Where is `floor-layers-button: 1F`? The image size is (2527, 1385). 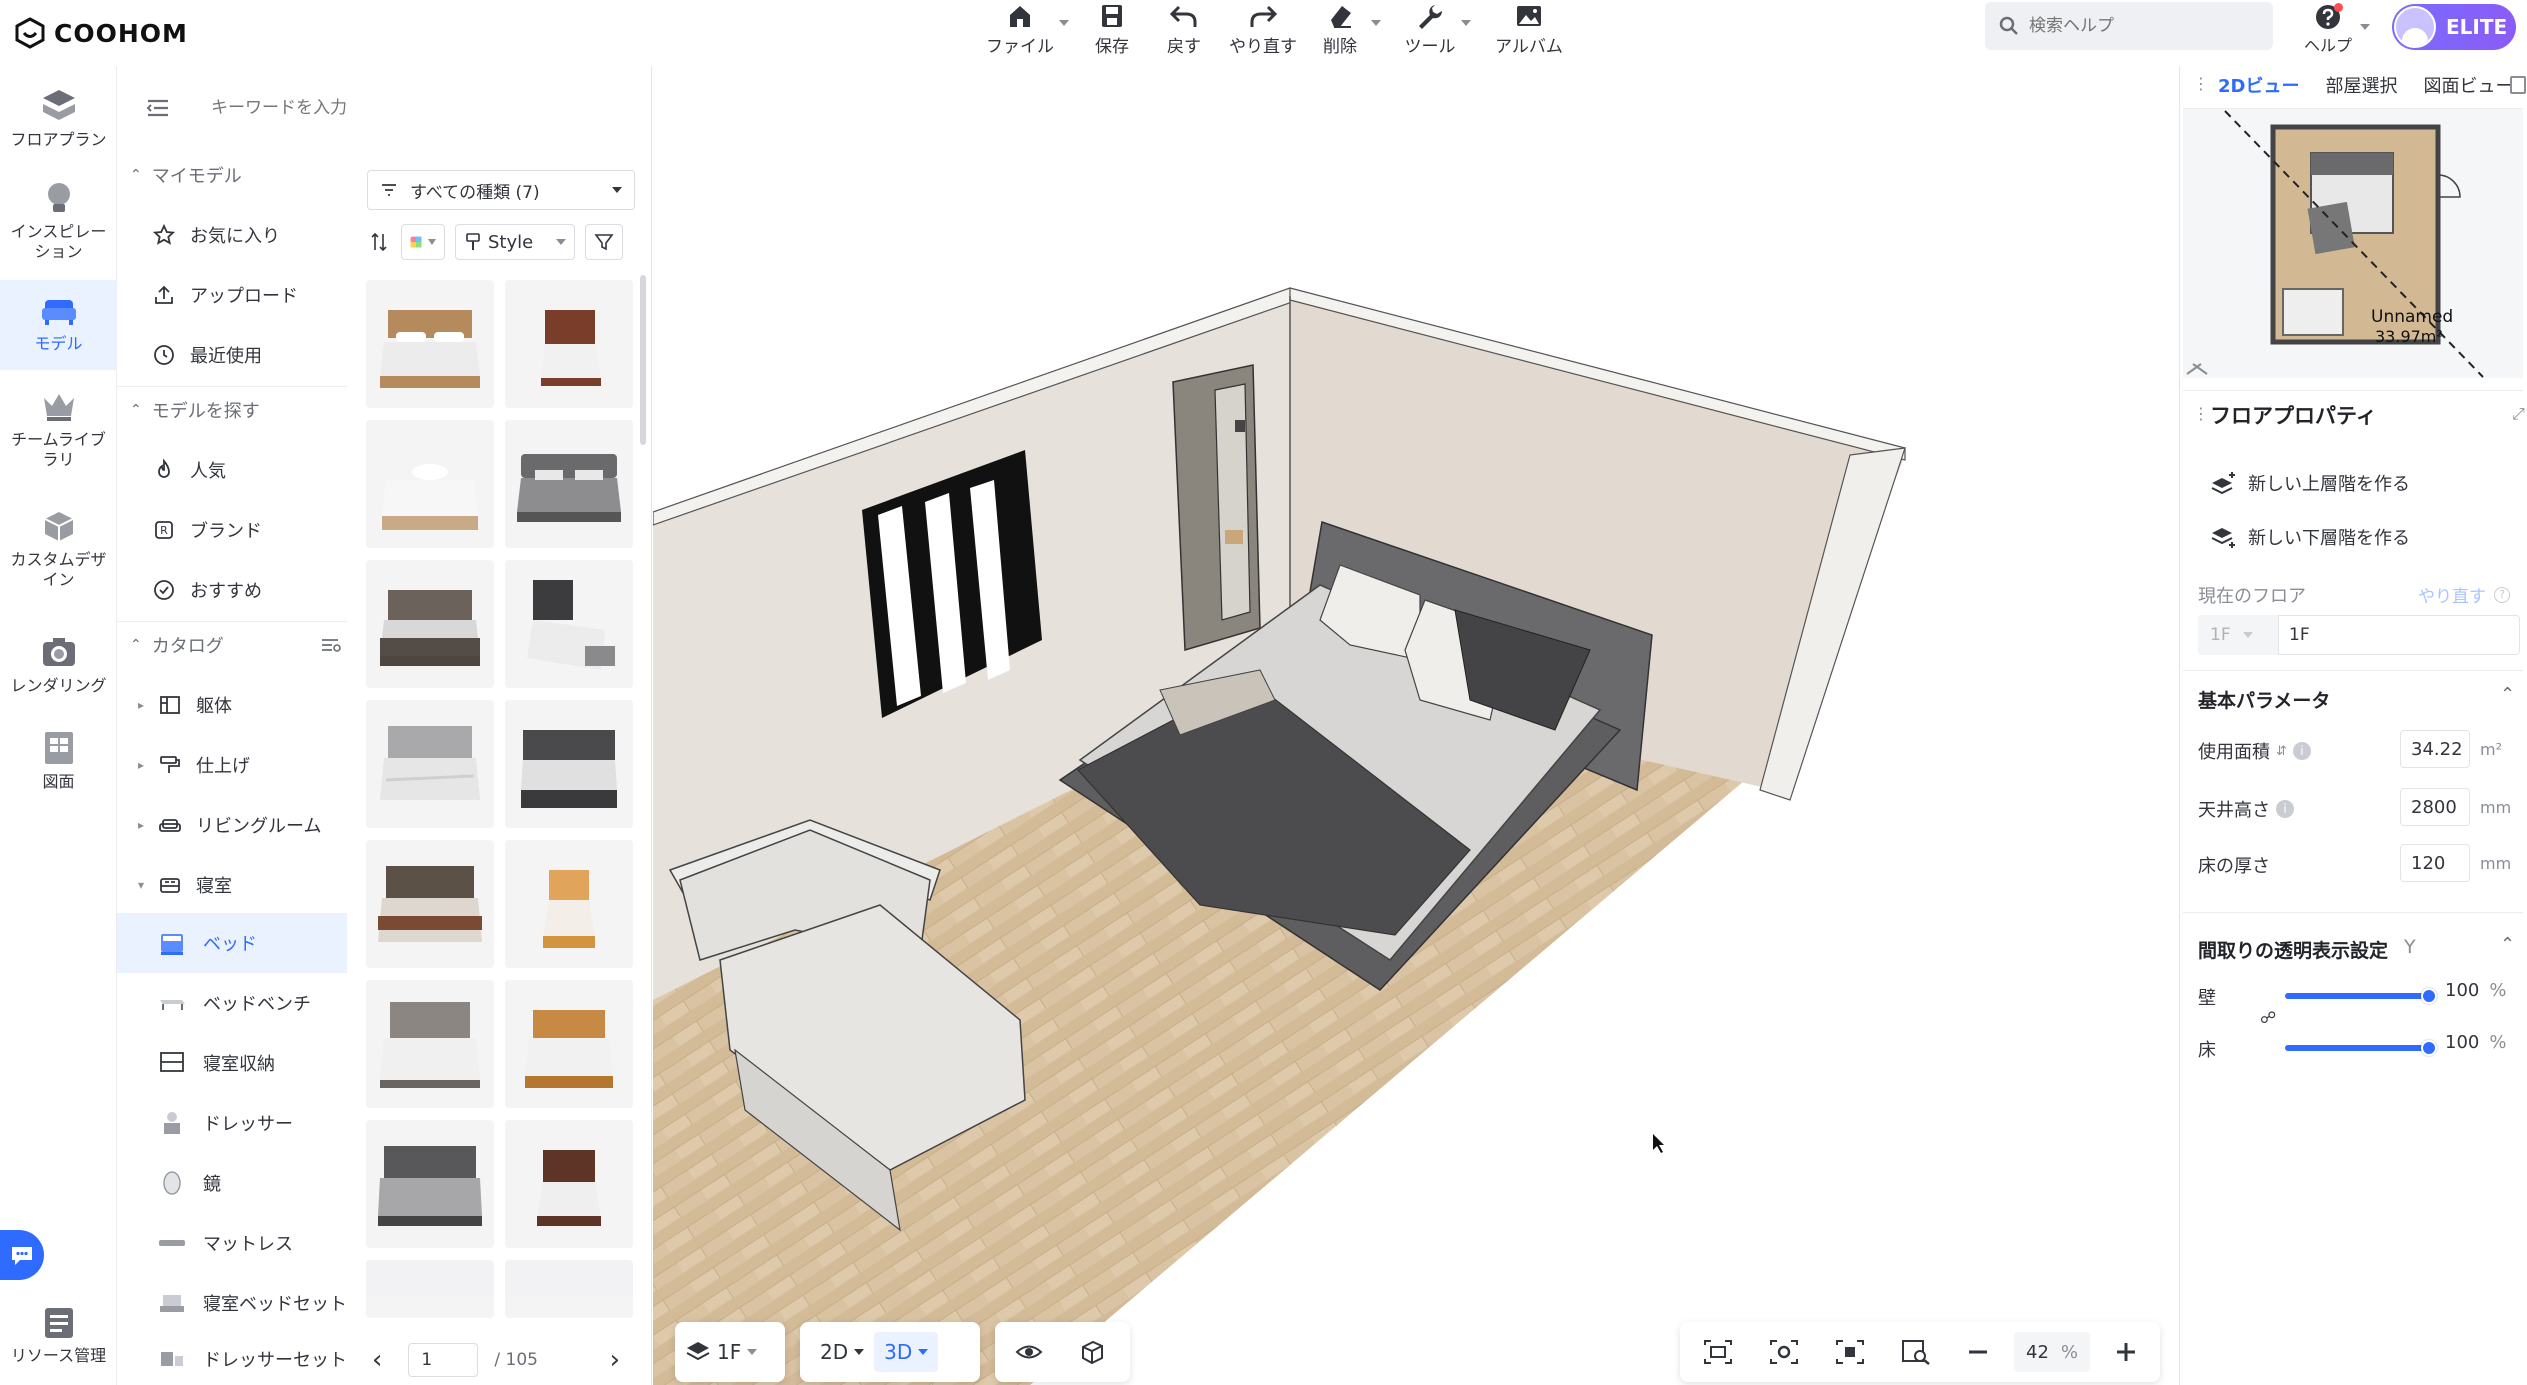 floor-layers-button: 1F is located at coordinates (721, 1352).